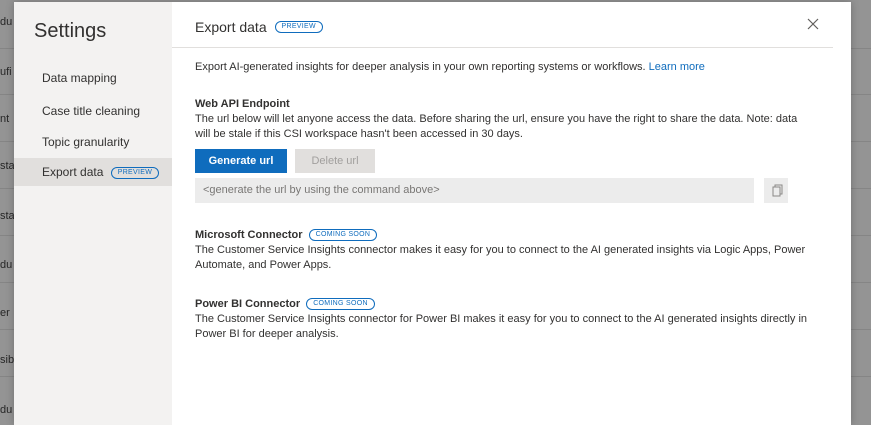 The width and height of the screenshot is (871, 425). I want to click on sidebar-item-label: Case title cleaning, so click(91, 111).